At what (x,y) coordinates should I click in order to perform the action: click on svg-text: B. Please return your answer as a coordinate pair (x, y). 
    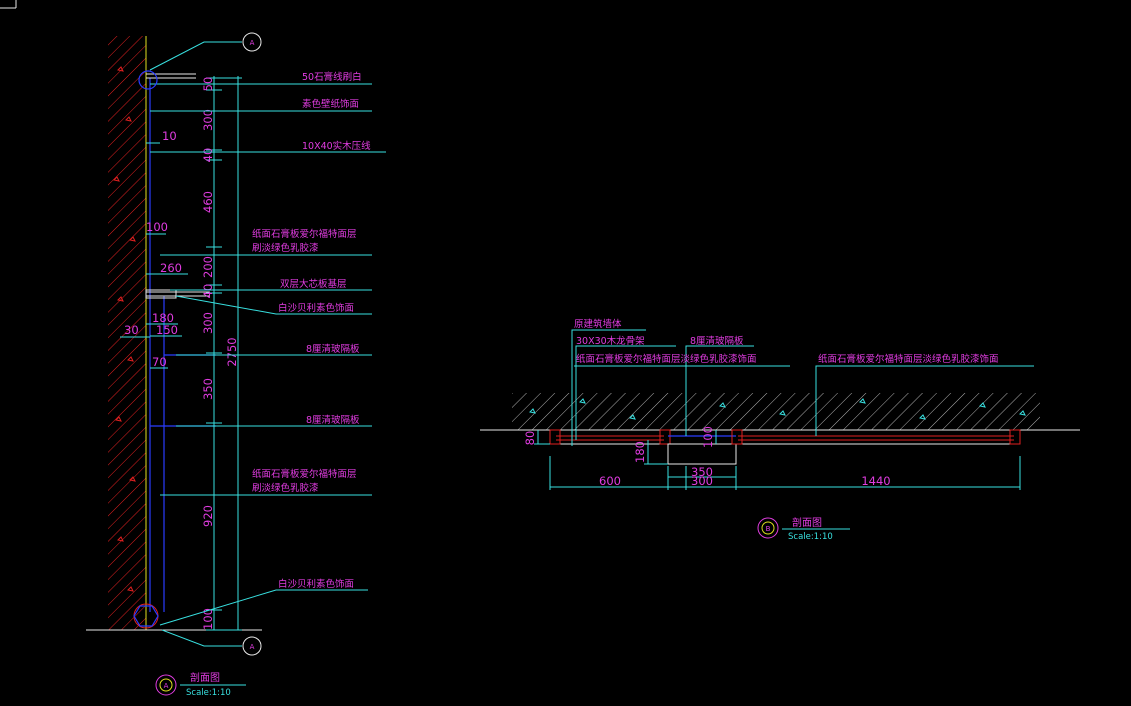
    Looking at the image, I should click on (768, 529).